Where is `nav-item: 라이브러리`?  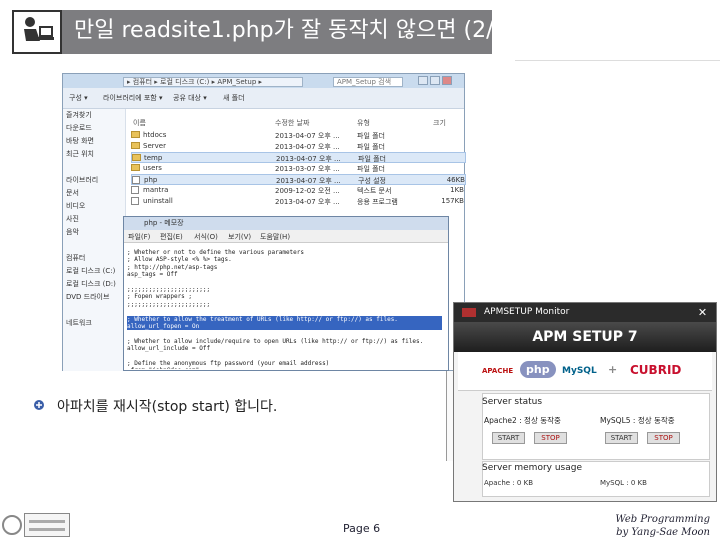 nav-item: 라이브러리 is located at coordinates (94, 180).